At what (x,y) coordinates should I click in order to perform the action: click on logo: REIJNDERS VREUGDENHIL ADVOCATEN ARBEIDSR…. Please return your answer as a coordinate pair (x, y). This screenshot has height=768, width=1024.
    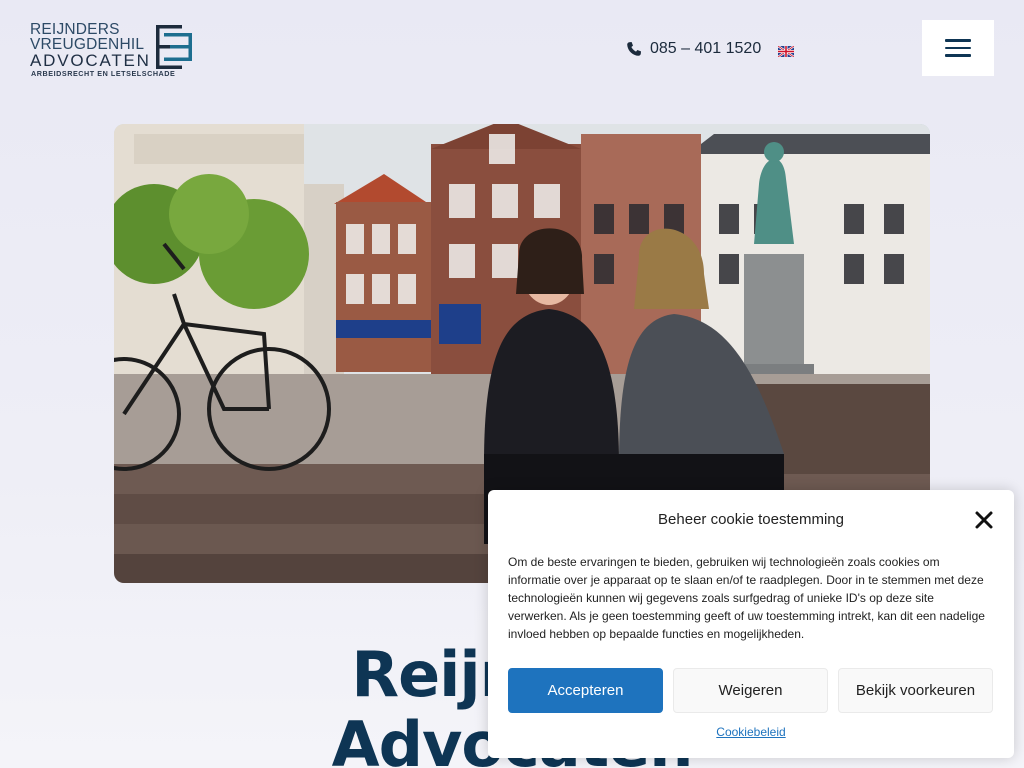
    Looking at the image, I should click on (112, 52).